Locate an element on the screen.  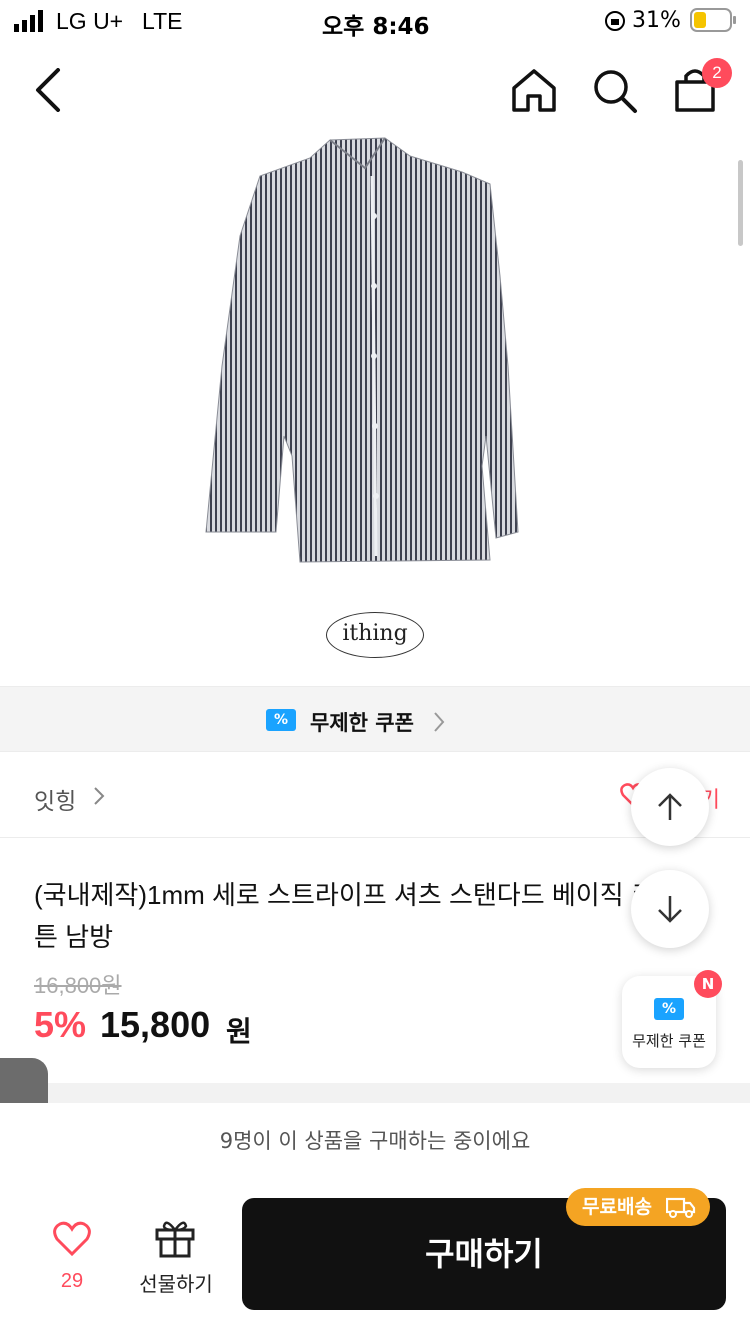
store-name: 잇힝 is located at coordinates (55, 799).